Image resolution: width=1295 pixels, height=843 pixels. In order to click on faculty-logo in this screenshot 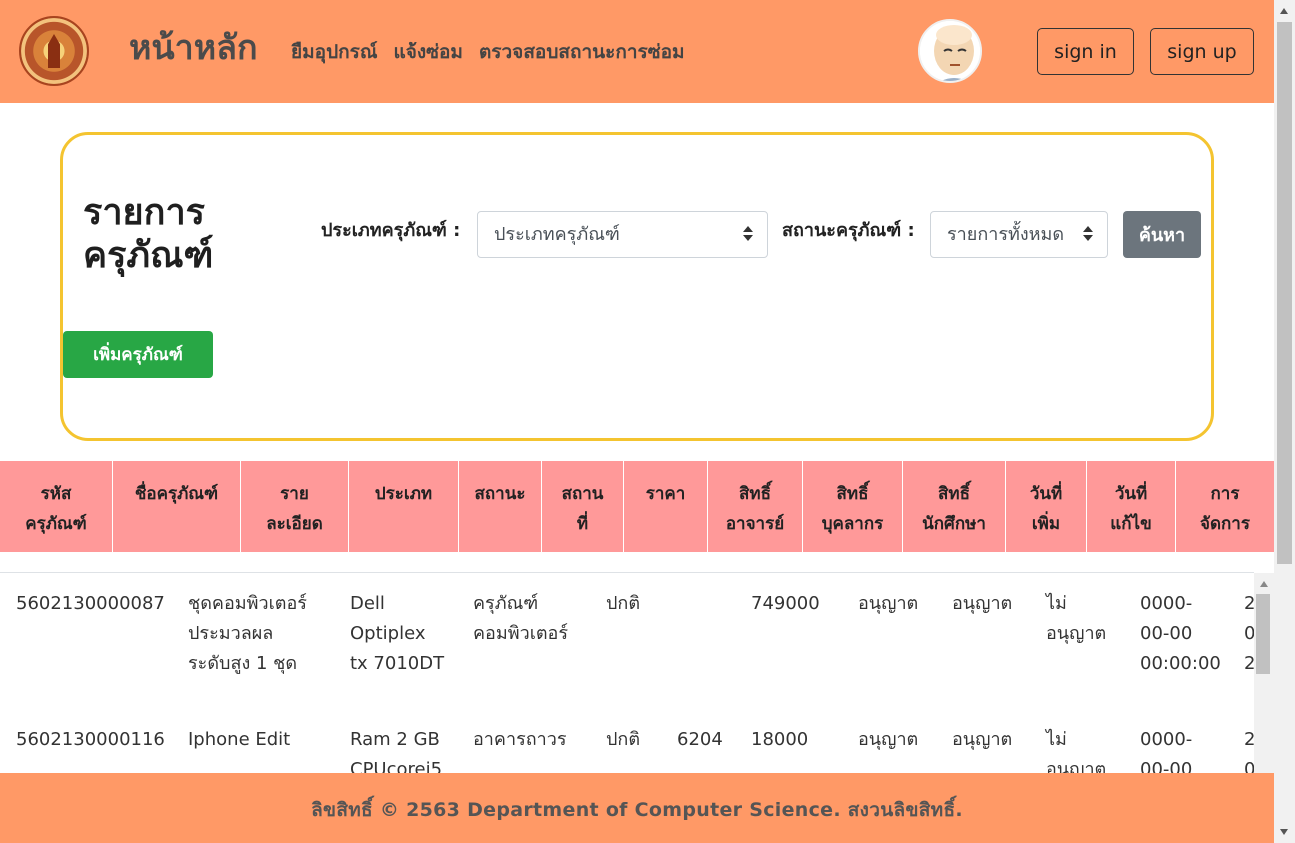, I will do `click(54, 51)`.